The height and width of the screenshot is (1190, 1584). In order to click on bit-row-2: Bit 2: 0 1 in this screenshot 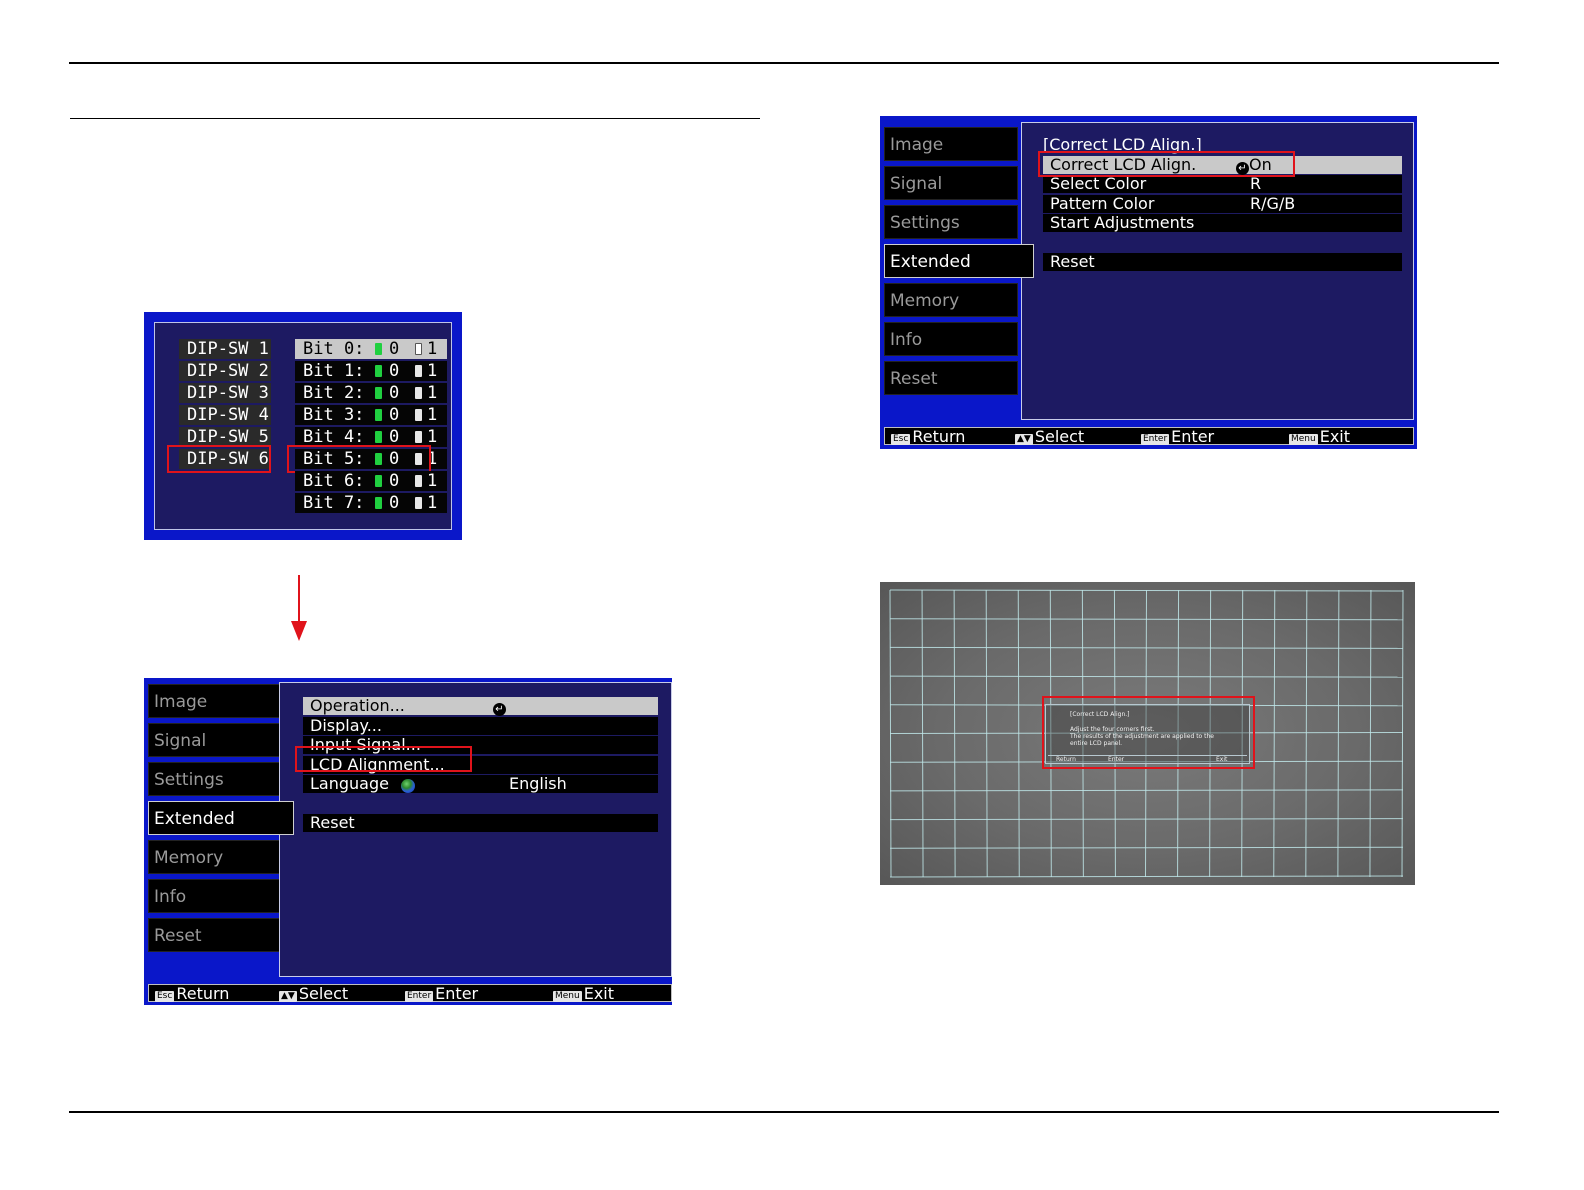, I will do `click(371, 393)`.